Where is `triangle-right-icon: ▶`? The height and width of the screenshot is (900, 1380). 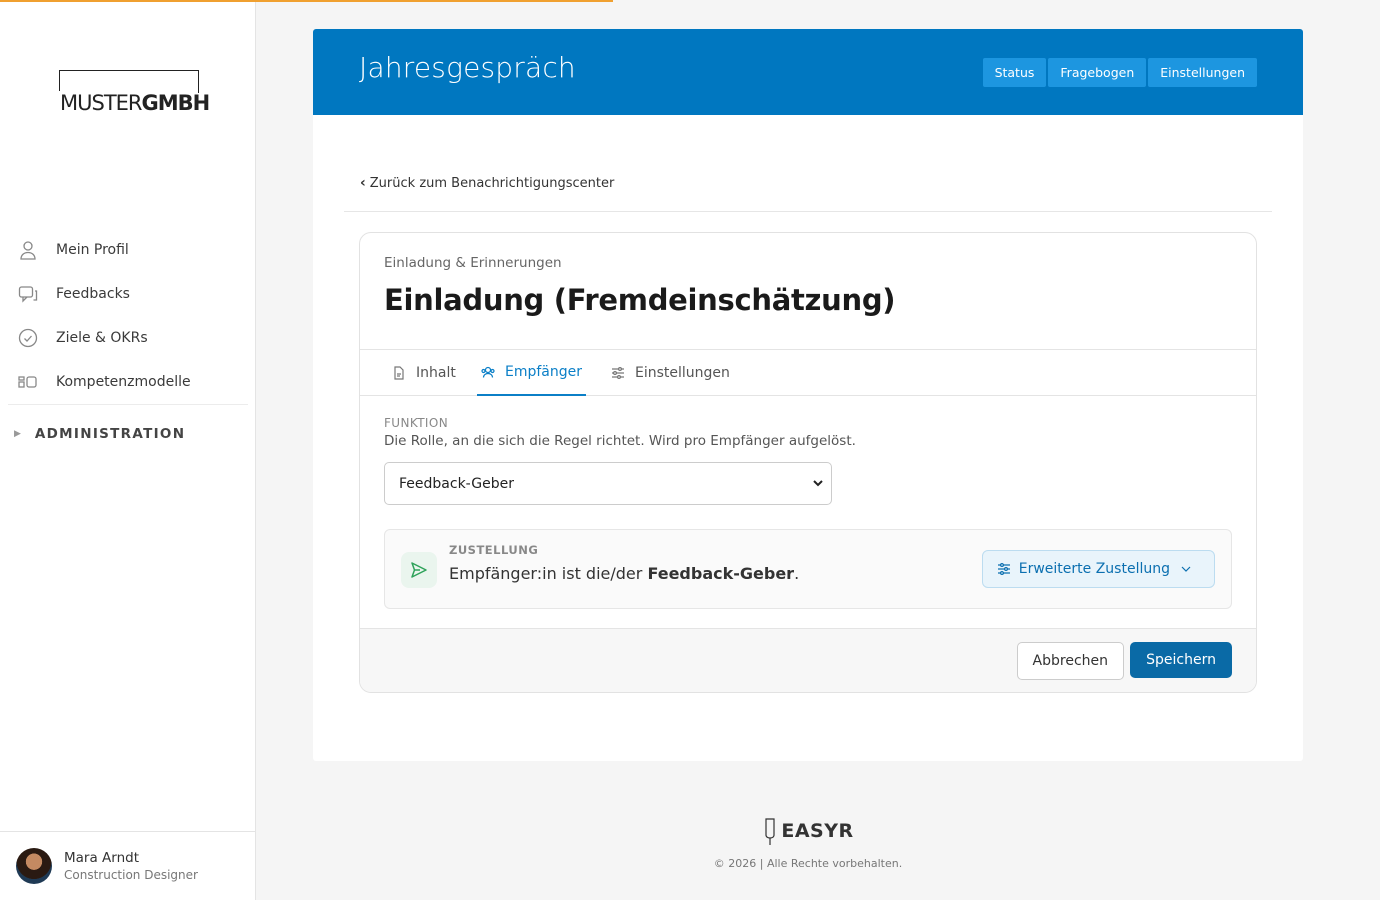 triangle-right-icon: ▶ is located at coordinates (17, 434).